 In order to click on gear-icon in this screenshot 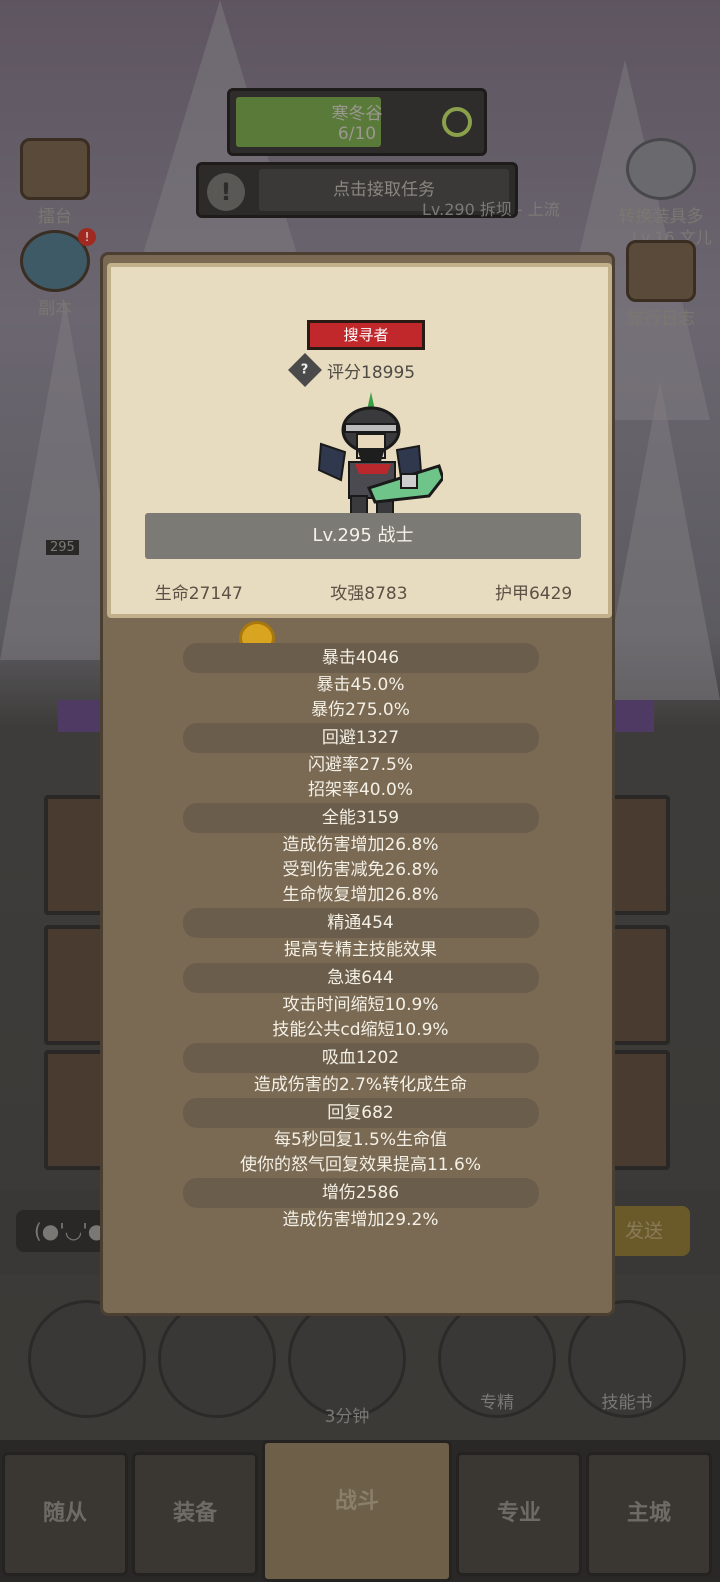, I will do `click(661, 169)`.